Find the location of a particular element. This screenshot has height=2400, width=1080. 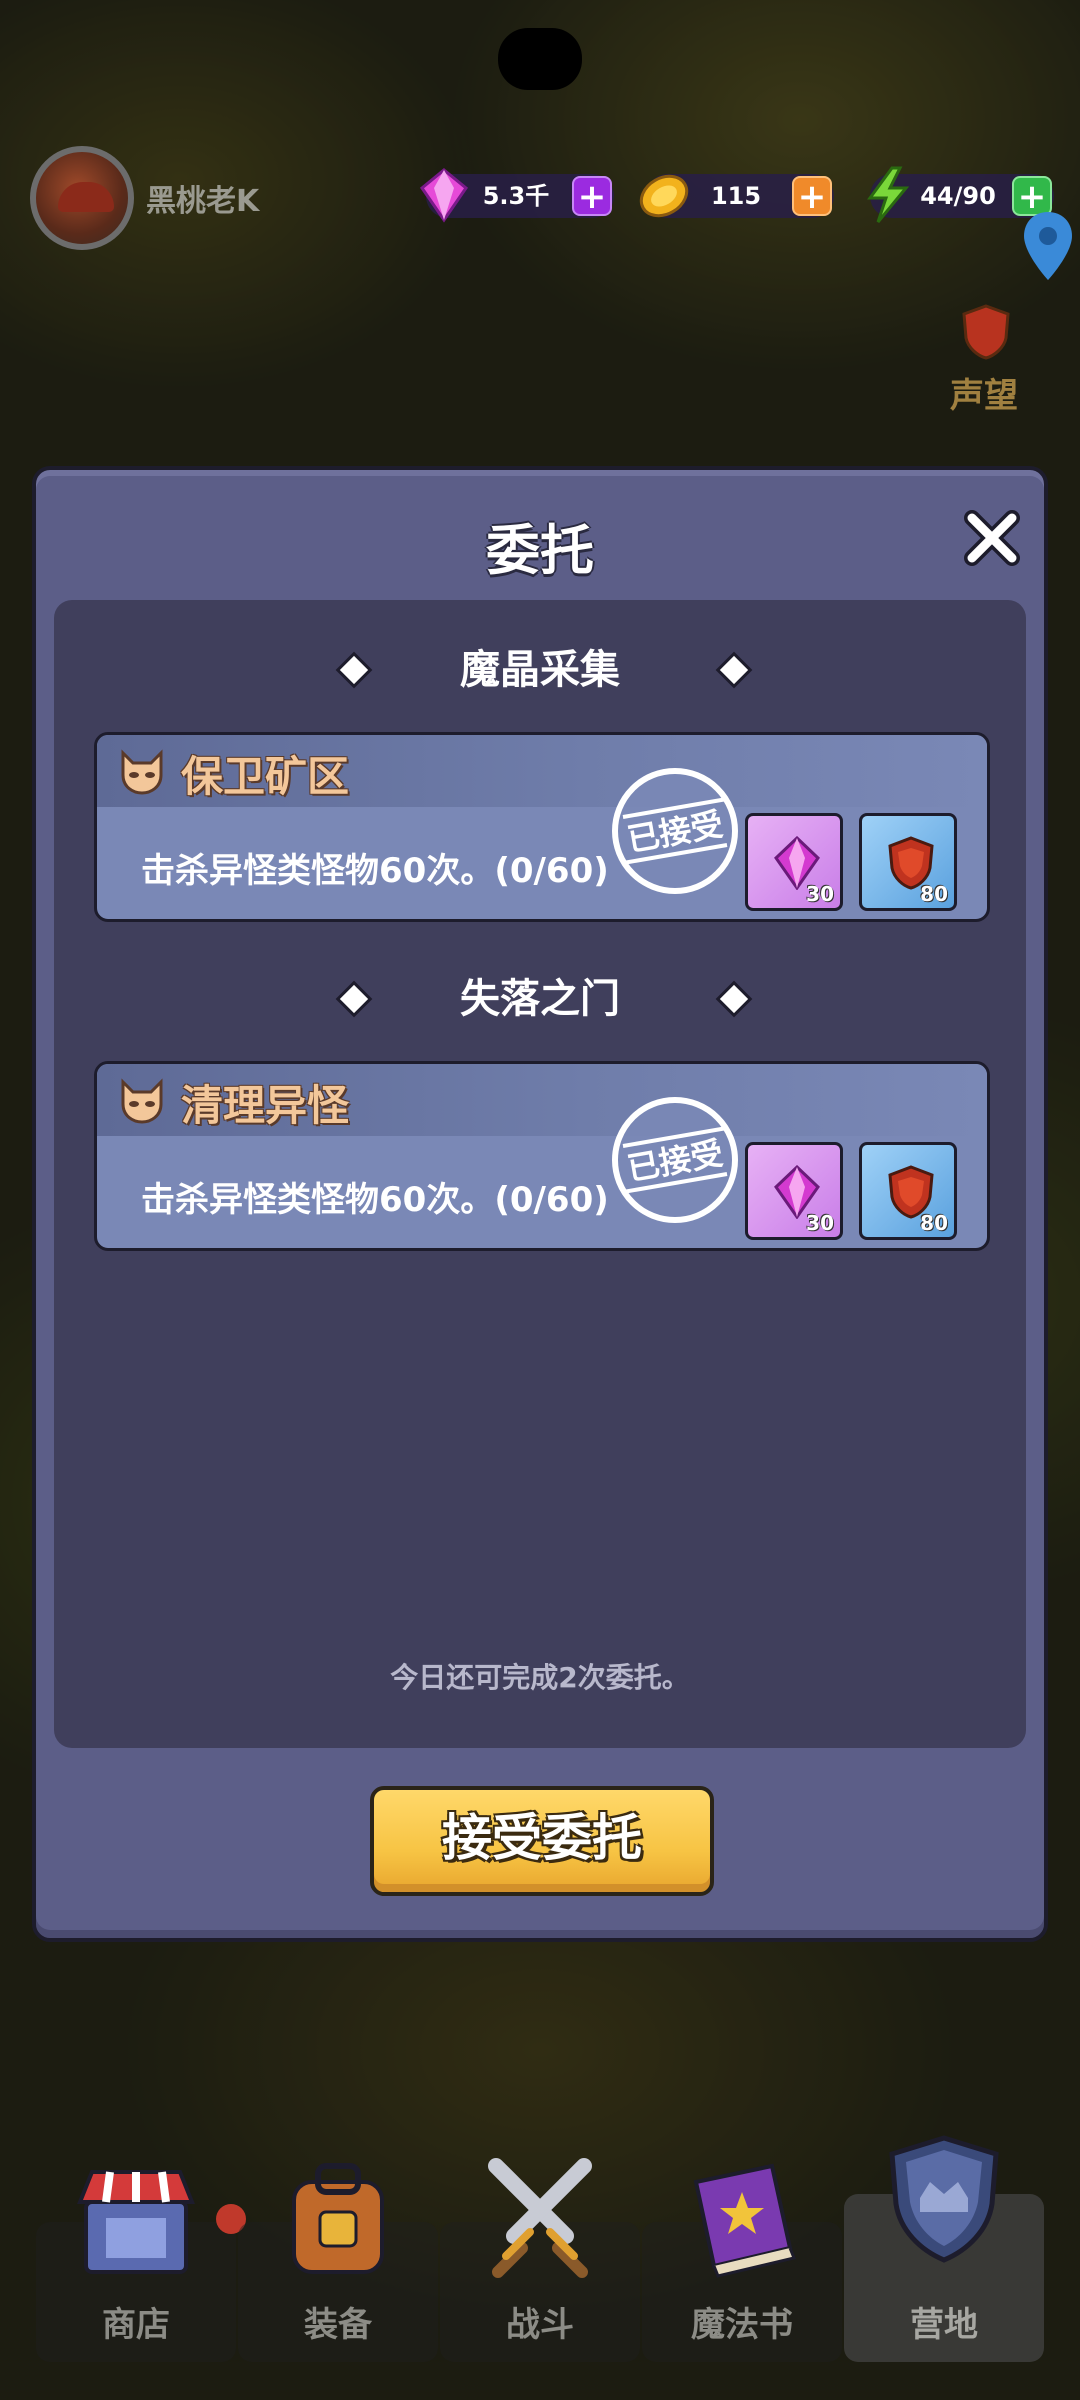

task-card-header: 清理异怪 is located at coordinates (542, 1100).